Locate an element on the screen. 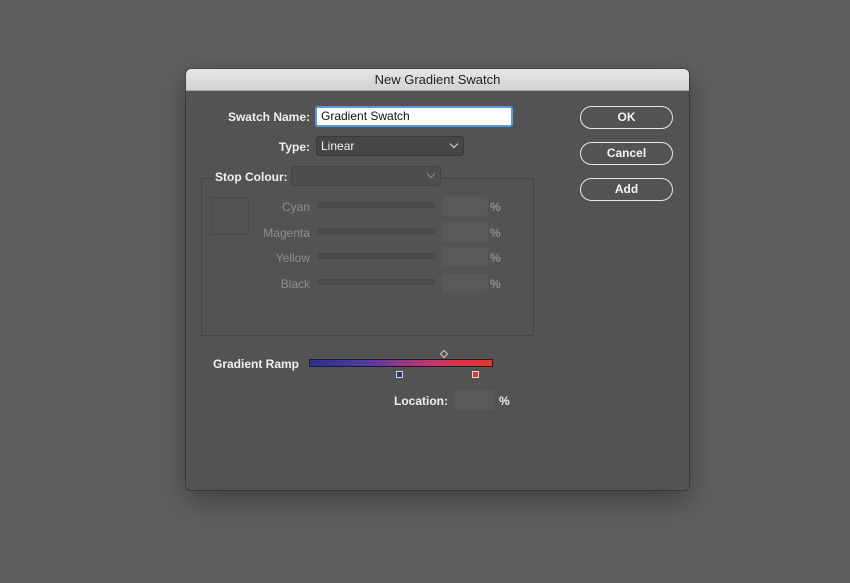 The width and height of the screenshot is (850, 583). cyan-input is located at coordinates (465, 206).